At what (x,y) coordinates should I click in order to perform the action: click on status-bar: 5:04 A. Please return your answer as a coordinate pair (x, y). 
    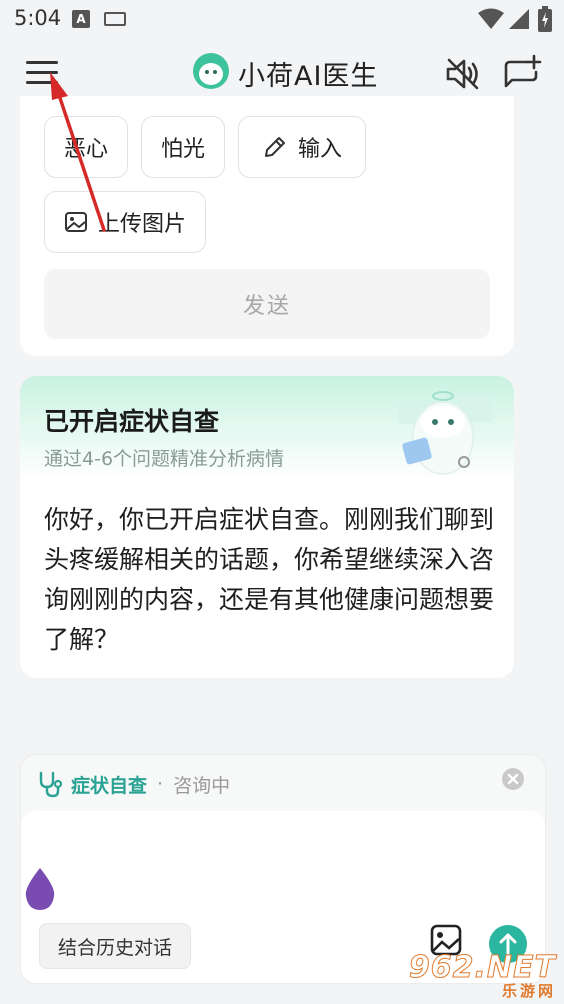
    Looking at the image, I should click on (282, 19).